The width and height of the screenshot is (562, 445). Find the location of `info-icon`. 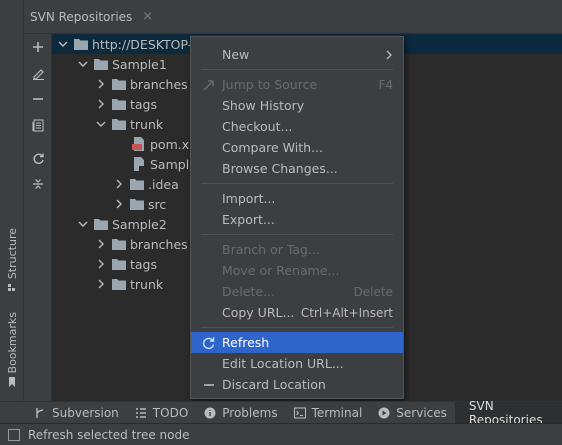

info-icon is located at coordinates (210, 412).